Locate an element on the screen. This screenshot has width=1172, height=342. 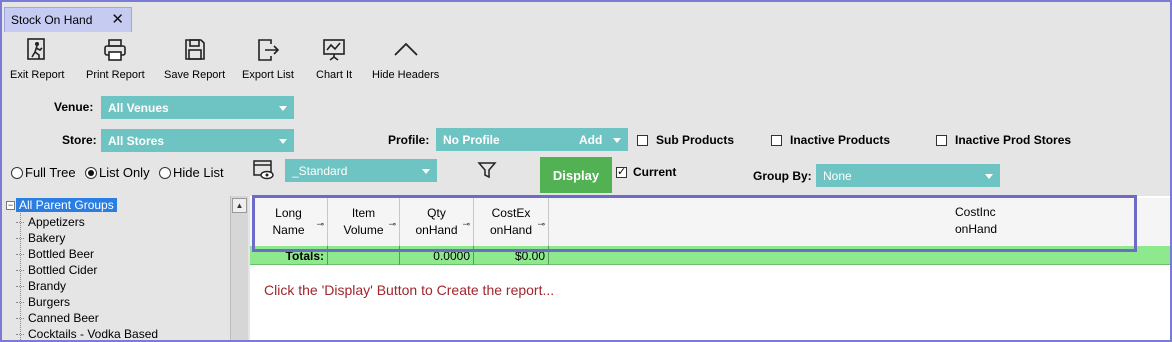
venue-label: Venue: is located at coordinates (74, 107).